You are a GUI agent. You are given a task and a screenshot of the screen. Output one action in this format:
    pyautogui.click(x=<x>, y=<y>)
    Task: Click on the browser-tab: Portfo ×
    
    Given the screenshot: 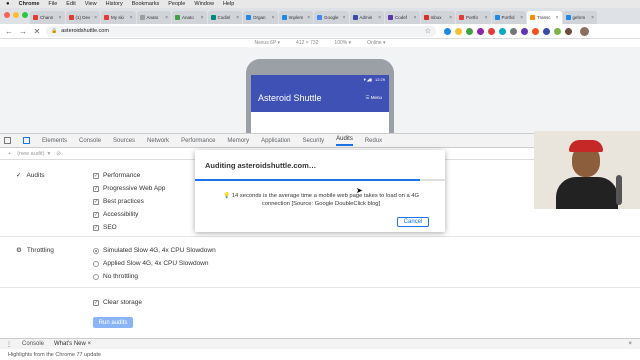 What is the action you would take?
    pyautogui.click(x=473, y=17)
    